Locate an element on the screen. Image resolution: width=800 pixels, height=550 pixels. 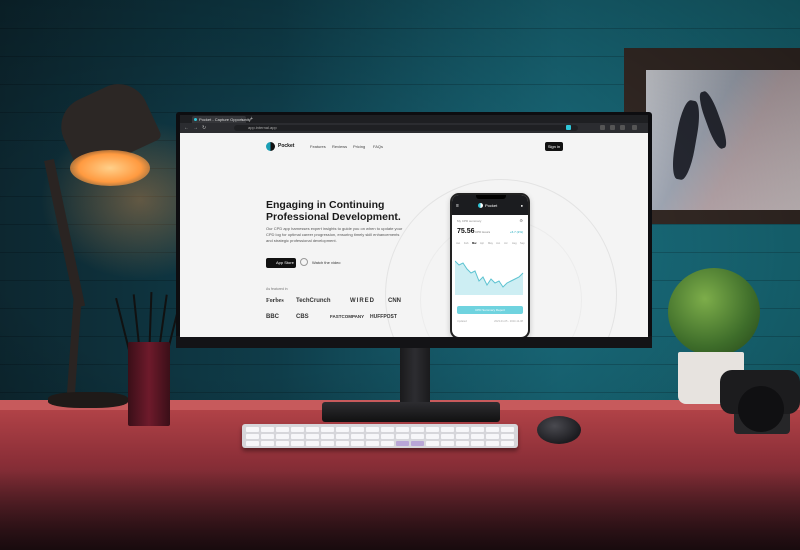
settings-icon is located at coordinates (622, 127).